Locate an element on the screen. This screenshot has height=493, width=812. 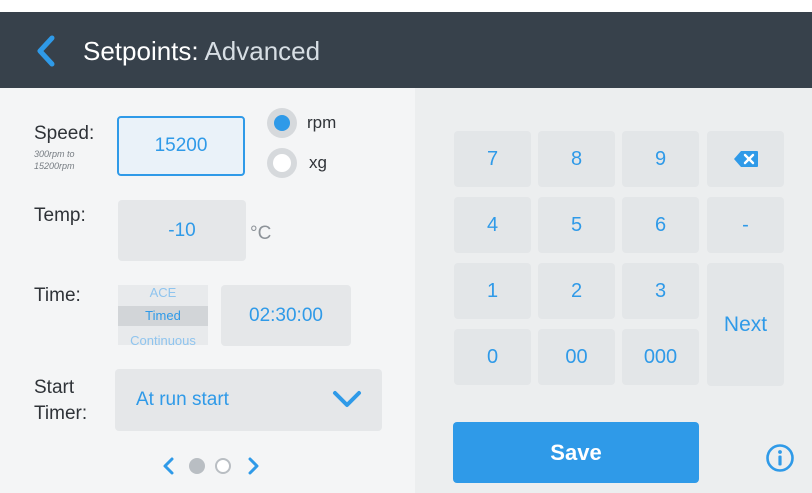
previous-page-icon is located at coordinates (168, 466).